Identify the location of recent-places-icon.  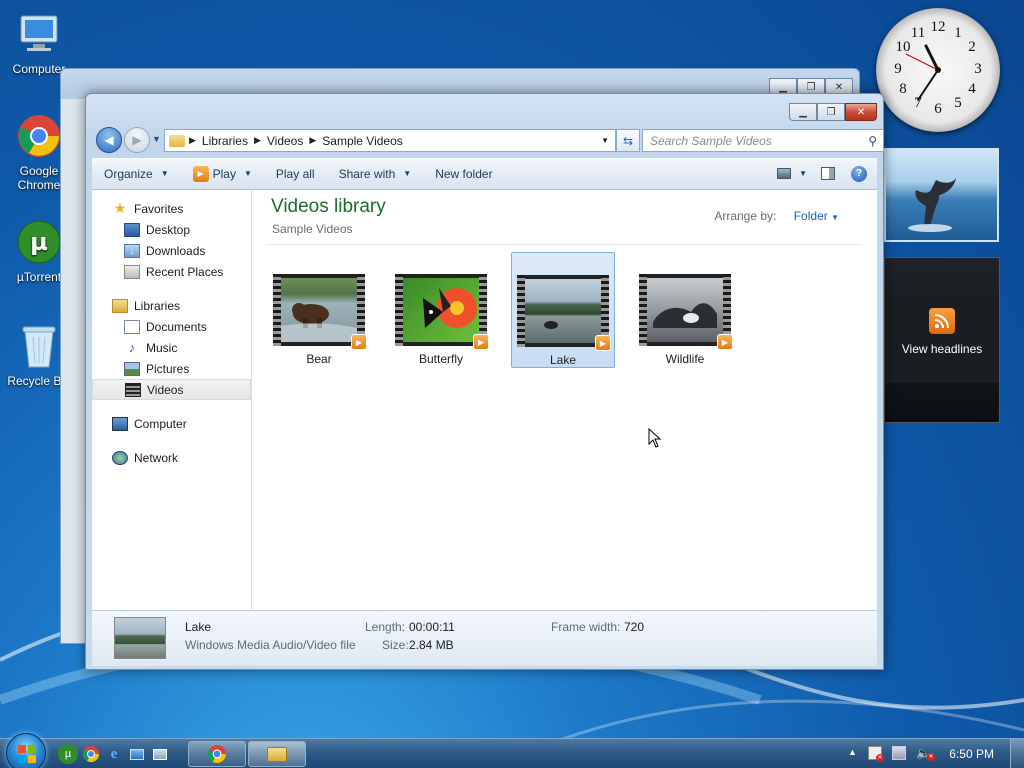
(132, 271).